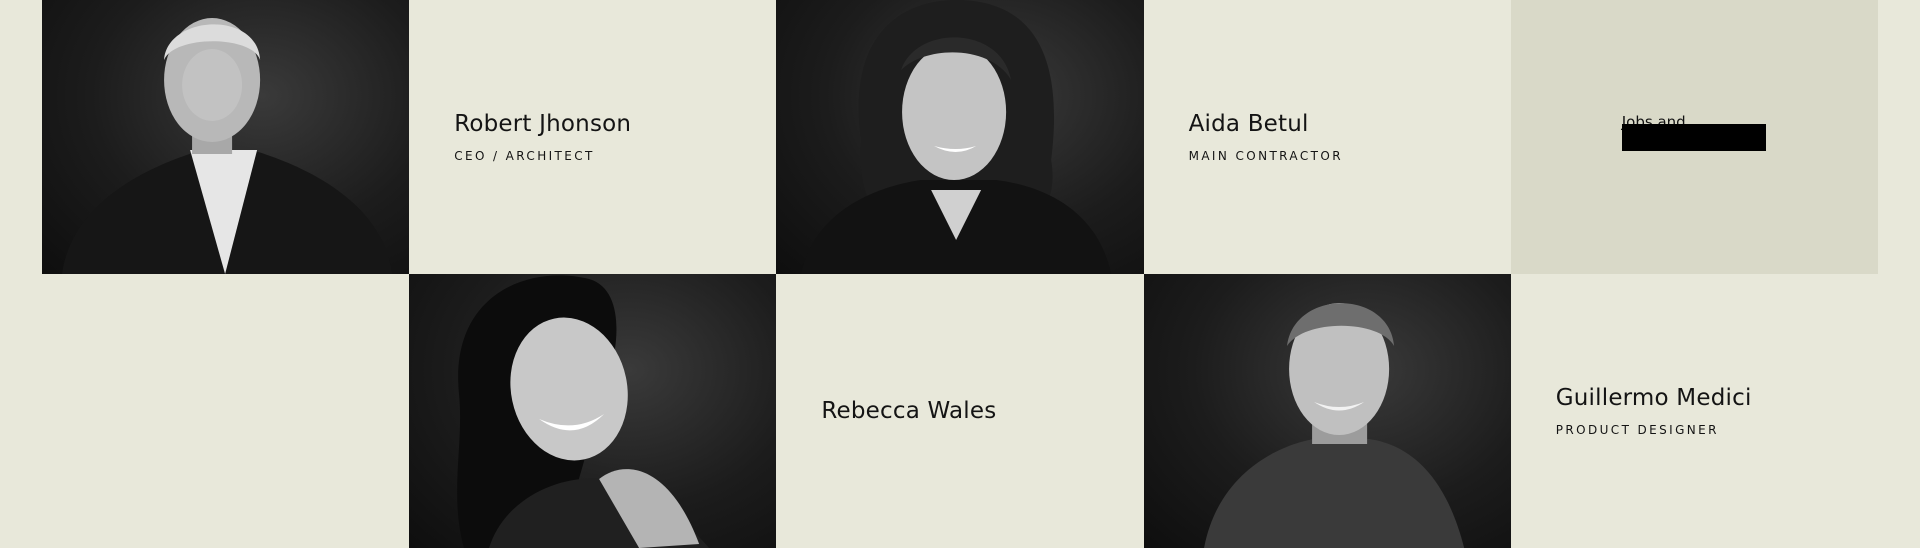 This screenshot has width=1920, height=548. I want to click on member-role: MAIN CONTRACTOR, so click(1265, 156).